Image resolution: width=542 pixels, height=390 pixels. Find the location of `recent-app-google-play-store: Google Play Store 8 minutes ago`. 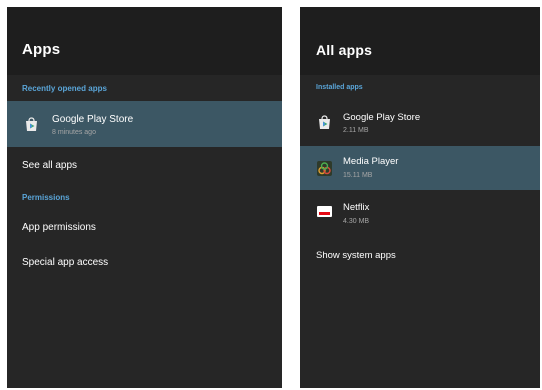

recent-app-google-play-store: Google Play Store 8 minutes ago is located at coordinates (144, 124).